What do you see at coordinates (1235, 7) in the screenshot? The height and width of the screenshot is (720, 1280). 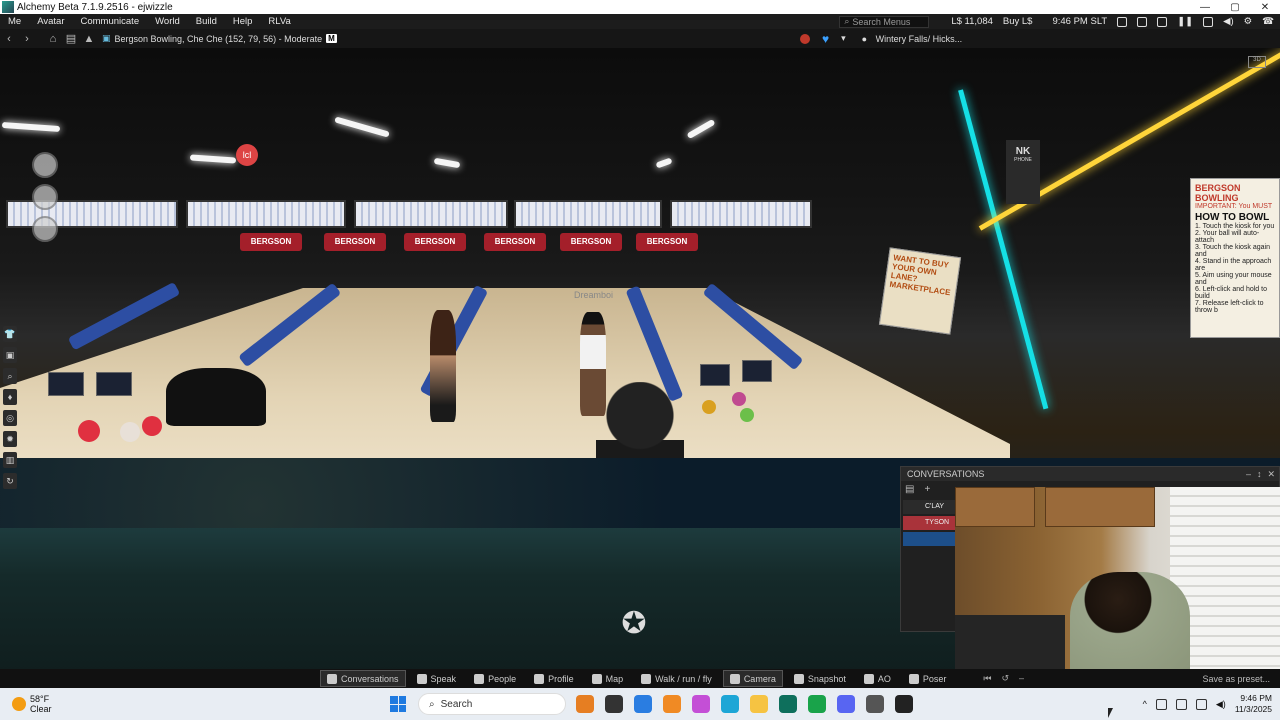 I see `maximize-button: ▢` at bounding box center [1235, 7].